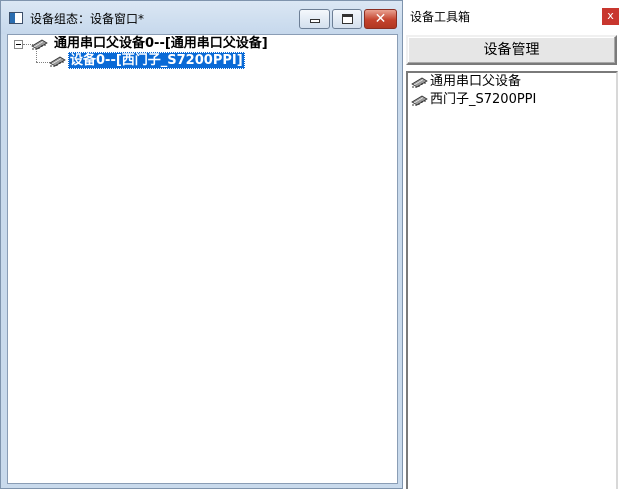 The width and height of the screenshot is (622, 489). Describe the element at coordinates (201, 17) in the screenshot. I see `window-titlebar: 设备组态：设备窗口* ✕` at that location.